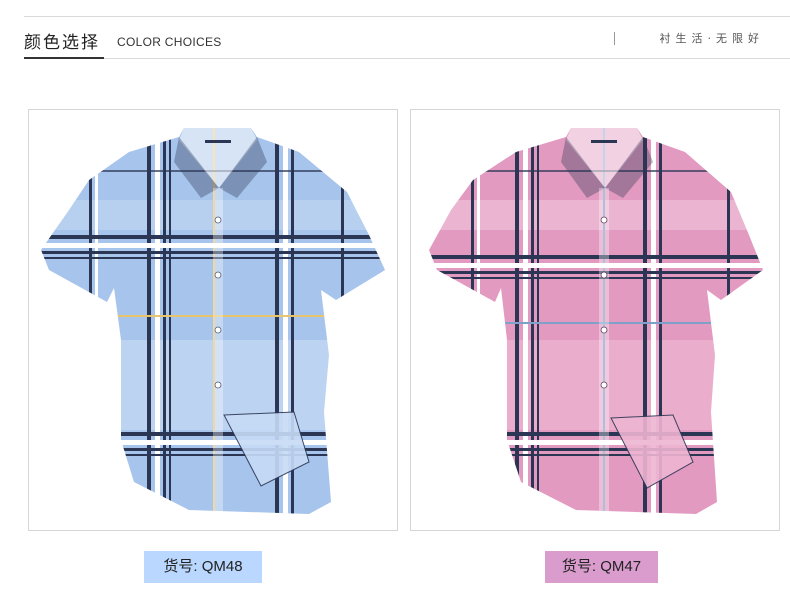 Image resolution: width=790 pixels, height=606 pixels. I want to click on product-code-qm47: 货号: QM47, so click(601, 567).